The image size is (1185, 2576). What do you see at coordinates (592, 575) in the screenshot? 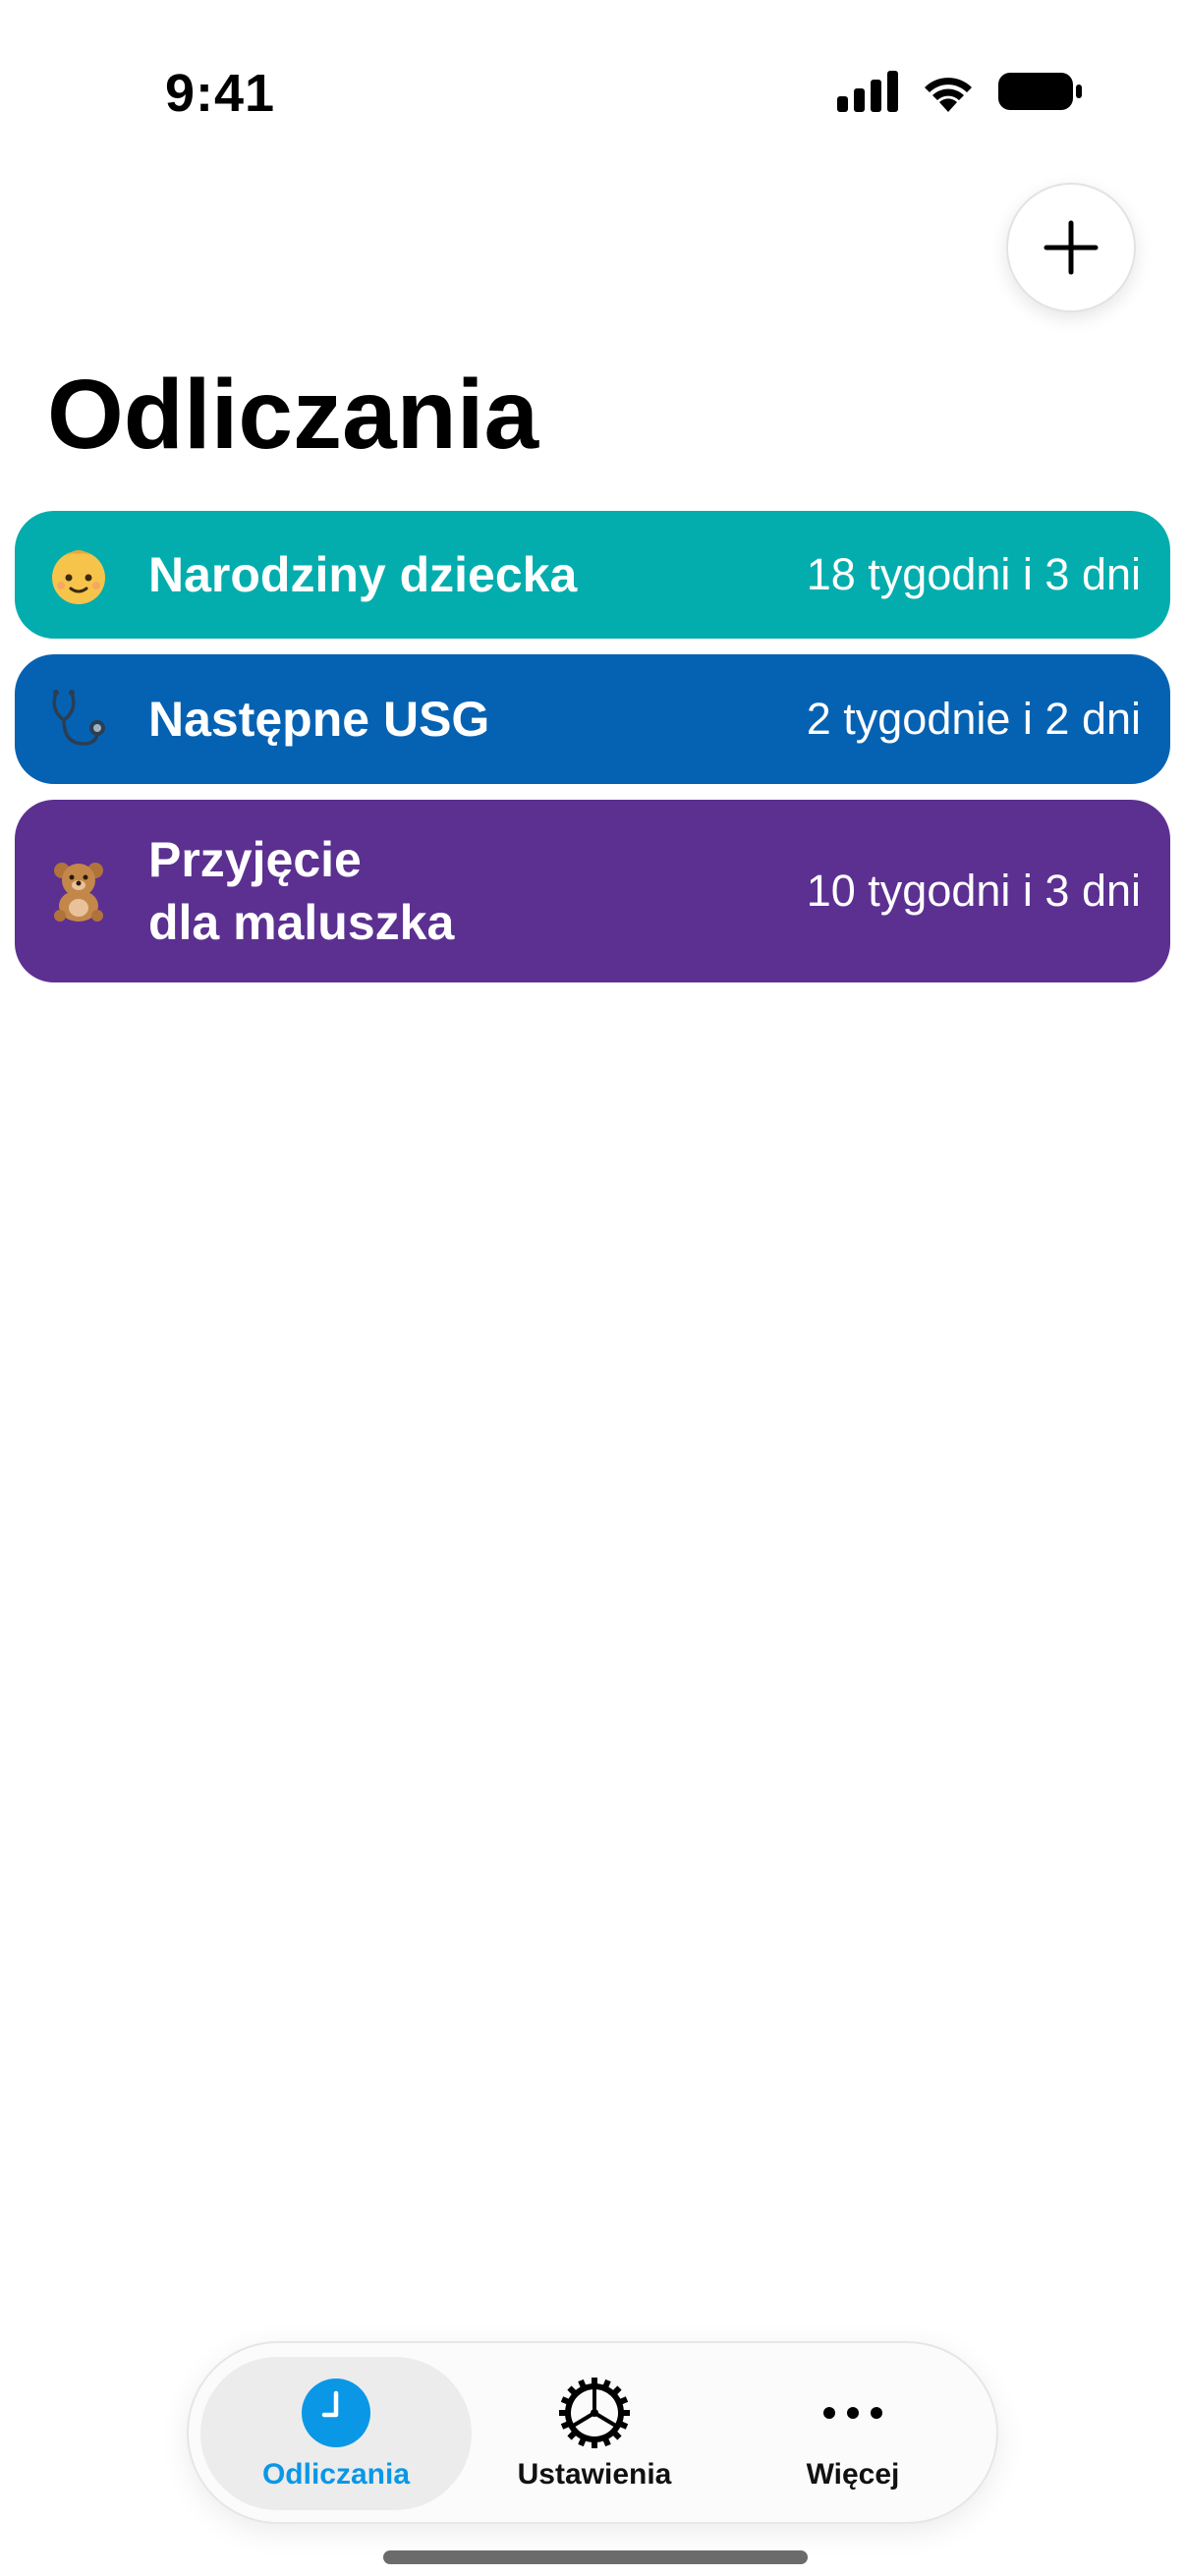
I see `countdown-card-birth: Narodziny dziecka 18 tygodni i 3 dni` at bounding box center [592, 575].